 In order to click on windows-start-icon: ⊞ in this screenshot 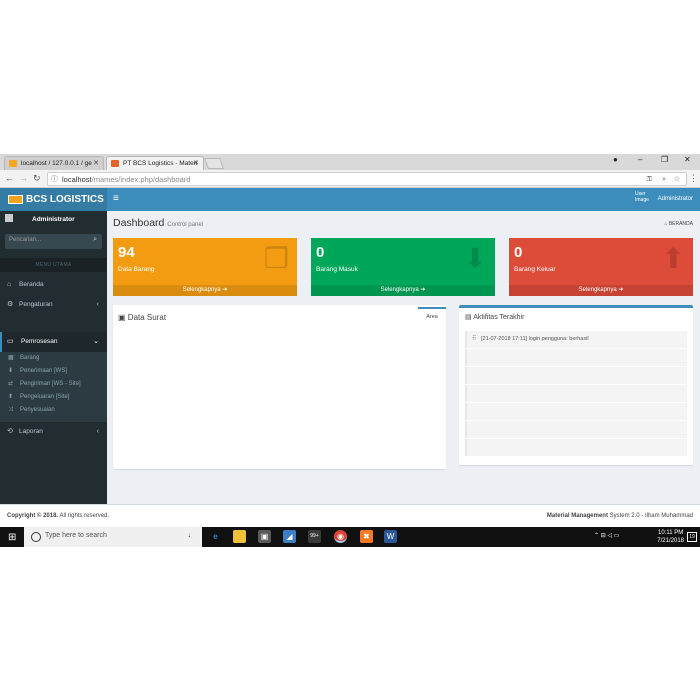, I will do `click(12, 537)`.